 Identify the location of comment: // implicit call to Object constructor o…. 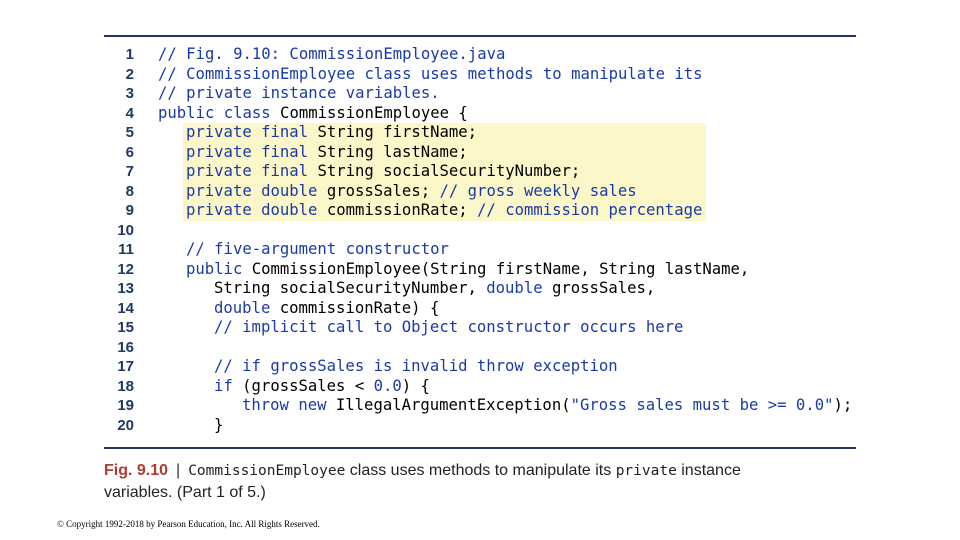
(449, 327).